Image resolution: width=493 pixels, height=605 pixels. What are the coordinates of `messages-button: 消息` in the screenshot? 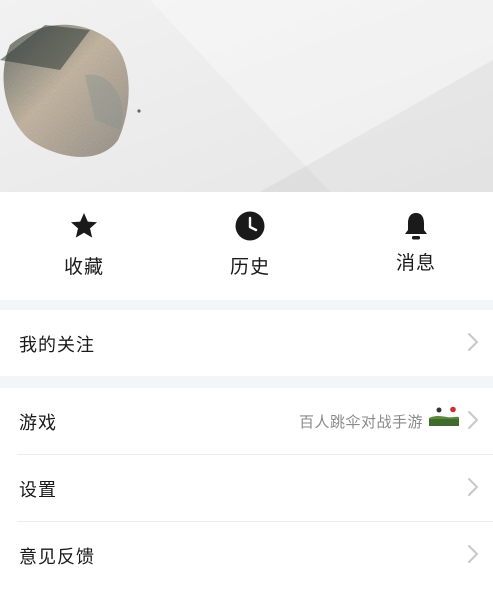 It's located at (413, 246).